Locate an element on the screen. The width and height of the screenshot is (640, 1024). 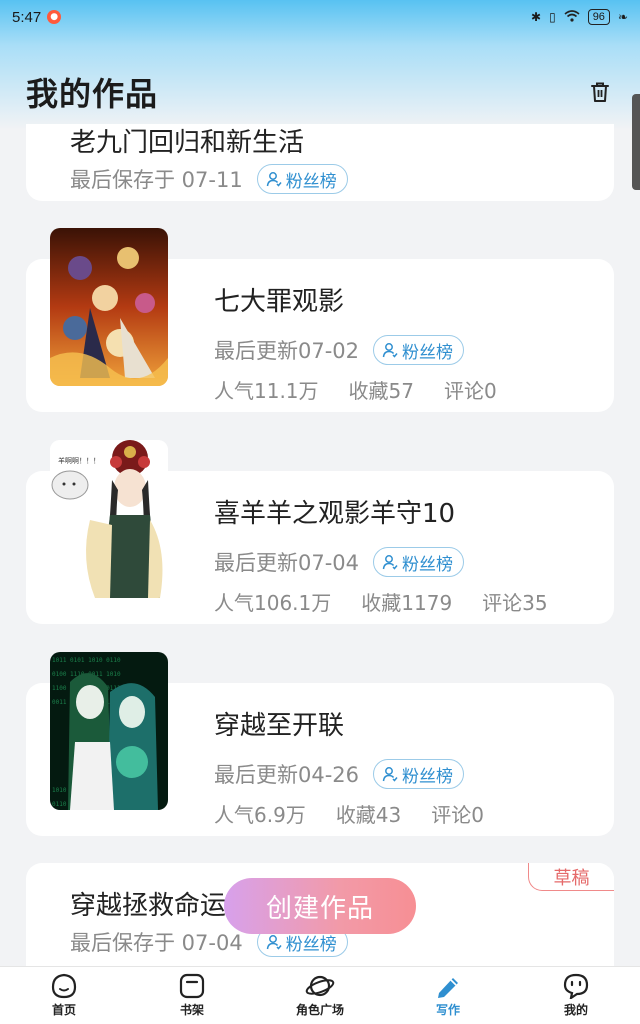
update-time: 最后更新07-04 is located at coordinates (287, 563).